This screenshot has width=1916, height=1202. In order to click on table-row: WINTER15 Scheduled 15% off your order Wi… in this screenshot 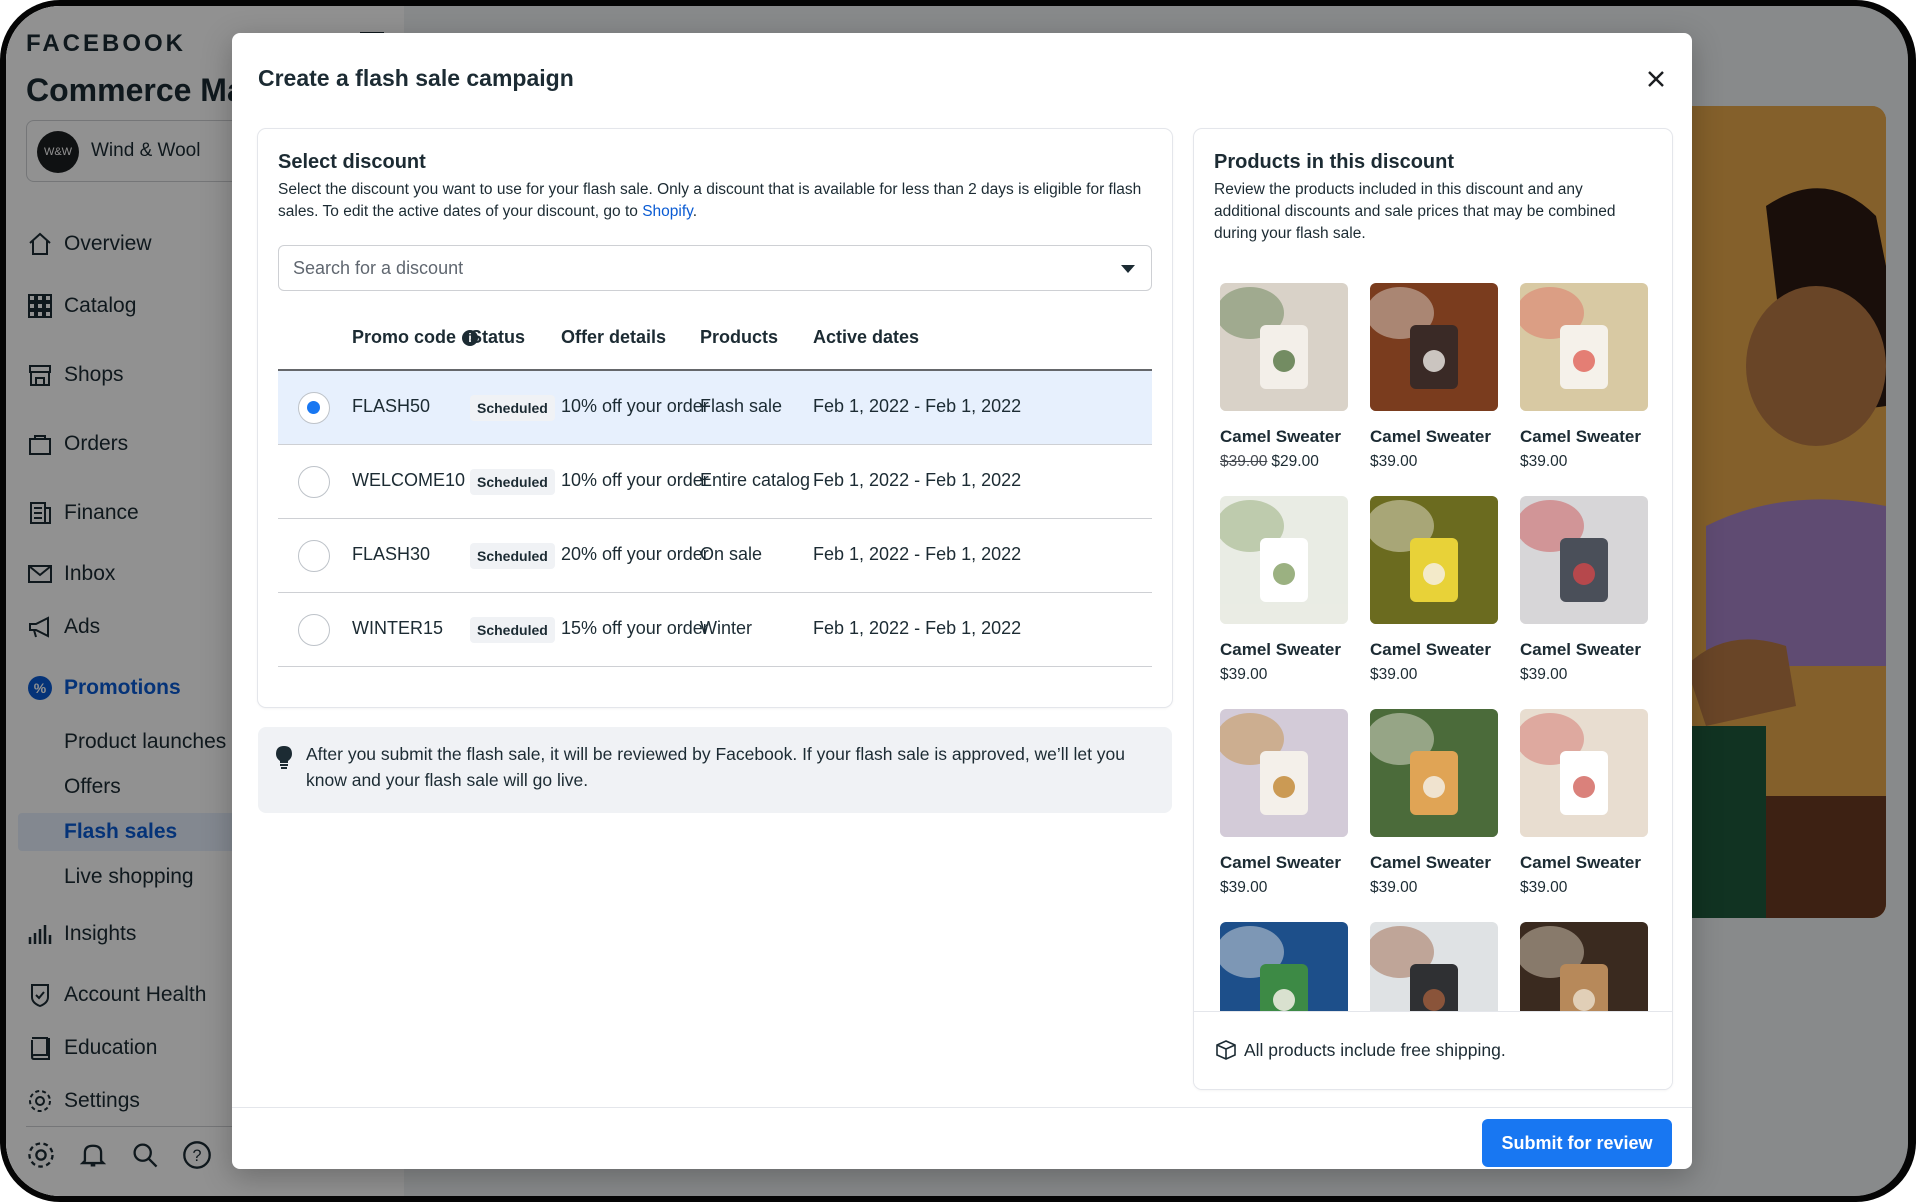, I will do `click(715, 630)`.